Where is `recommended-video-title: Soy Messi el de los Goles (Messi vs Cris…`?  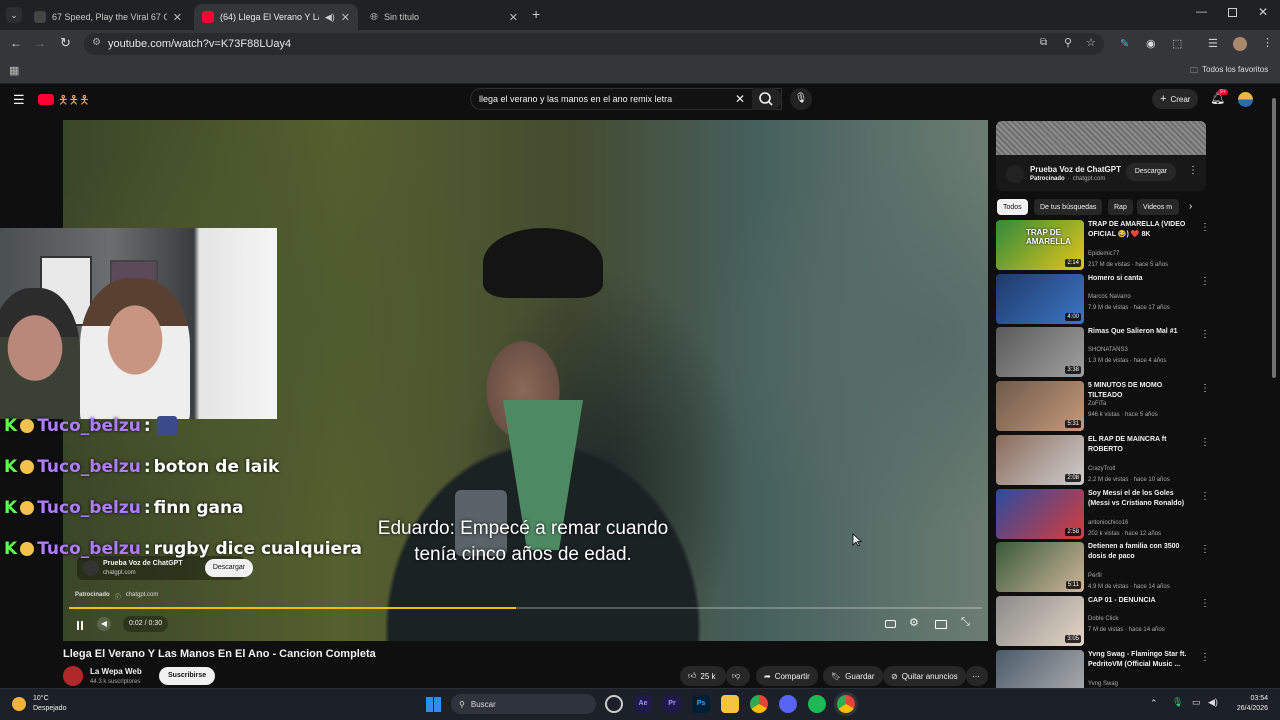 recommended-video-title: Soy Messi el de los Goles (Messi vs Cris… is located at coordinates (1138, 499).